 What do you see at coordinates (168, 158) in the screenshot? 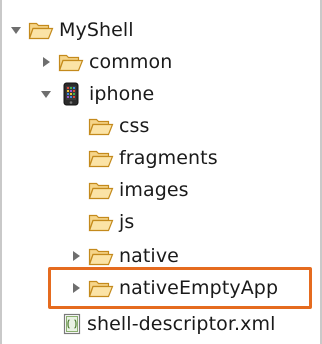
I see `tree-item-label: fragments` at bounding box center [168, 158].